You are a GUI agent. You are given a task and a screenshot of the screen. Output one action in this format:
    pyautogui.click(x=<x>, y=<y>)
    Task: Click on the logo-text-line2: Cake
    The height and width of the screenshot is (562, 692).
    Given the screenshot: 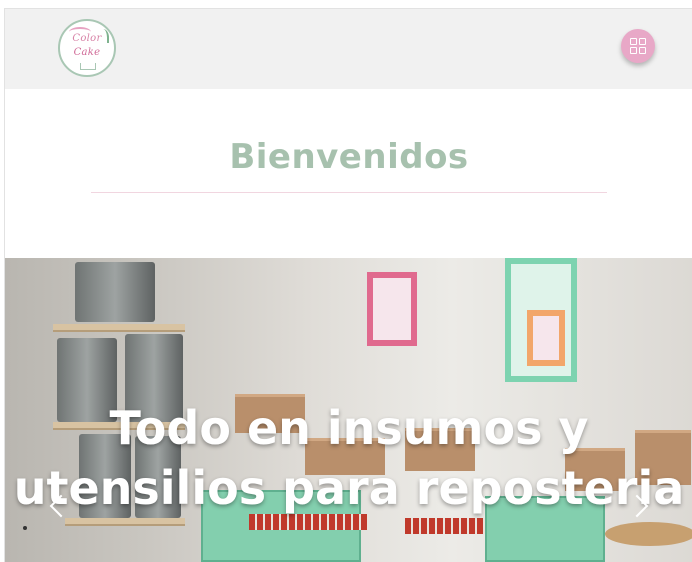 What is the action you would take?
    pyautogui.click(x=87, y=52)
    